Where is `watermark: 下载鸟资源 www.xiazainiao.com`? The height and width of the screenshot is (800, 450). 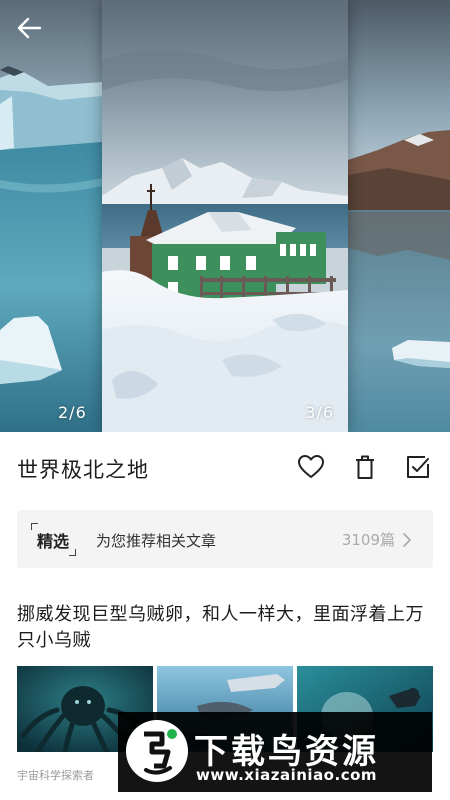 watermark: 下载鸟资源 www.xiazainiao.com is located at coordinates (275, 752).